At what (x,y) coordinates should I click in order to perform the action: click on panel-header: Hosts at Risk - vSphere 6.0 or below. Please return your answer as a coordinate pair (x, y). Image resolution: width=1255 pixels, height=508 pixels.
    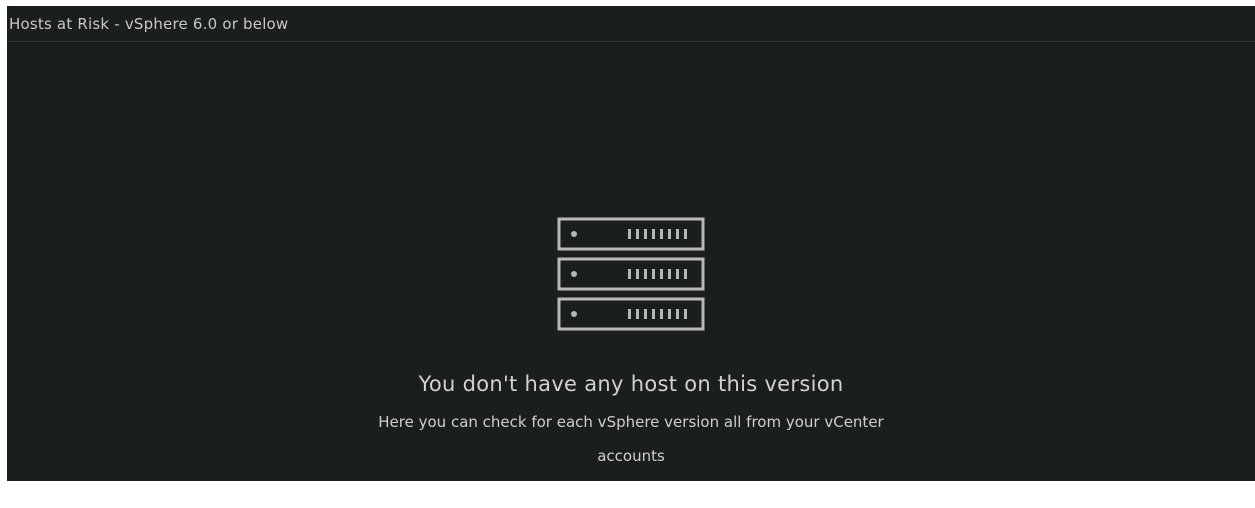
    Looking at the image, I should click on (631, 24).